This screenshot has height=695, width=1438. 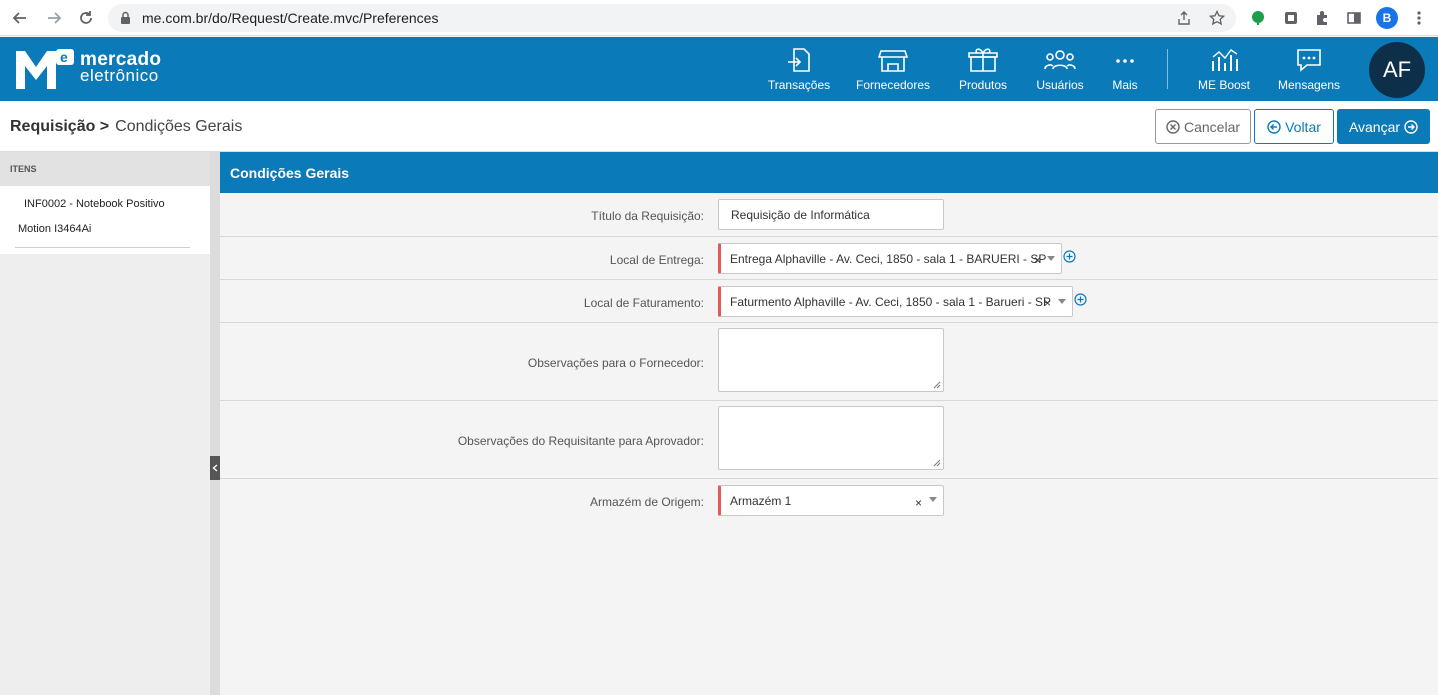 What do you see at coordinates (933, 499) in the screenshot?
I see `armazem-caret-icon` at bounding box center [933, 499].